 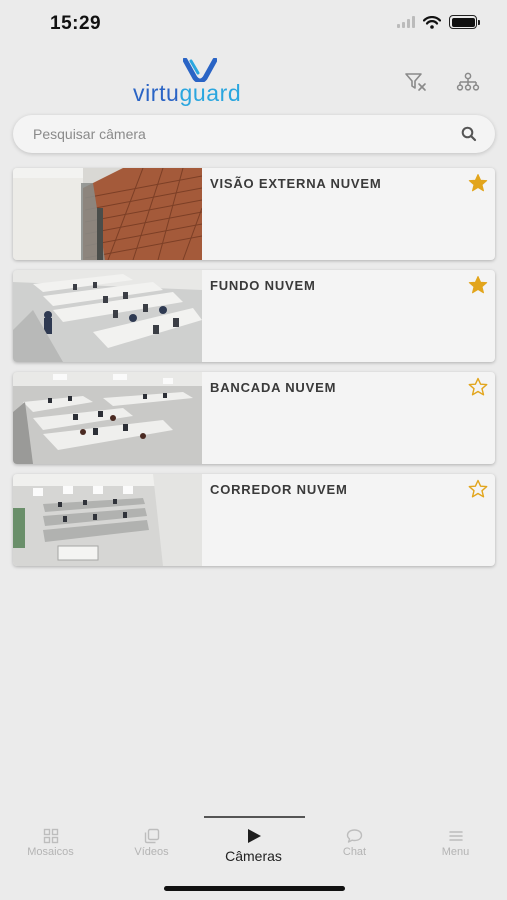 What do you see at coordinates (273, 387) in the screenshot?
I see `camera-name: BANCADA NUVEM` at bounding box center [273, 387].